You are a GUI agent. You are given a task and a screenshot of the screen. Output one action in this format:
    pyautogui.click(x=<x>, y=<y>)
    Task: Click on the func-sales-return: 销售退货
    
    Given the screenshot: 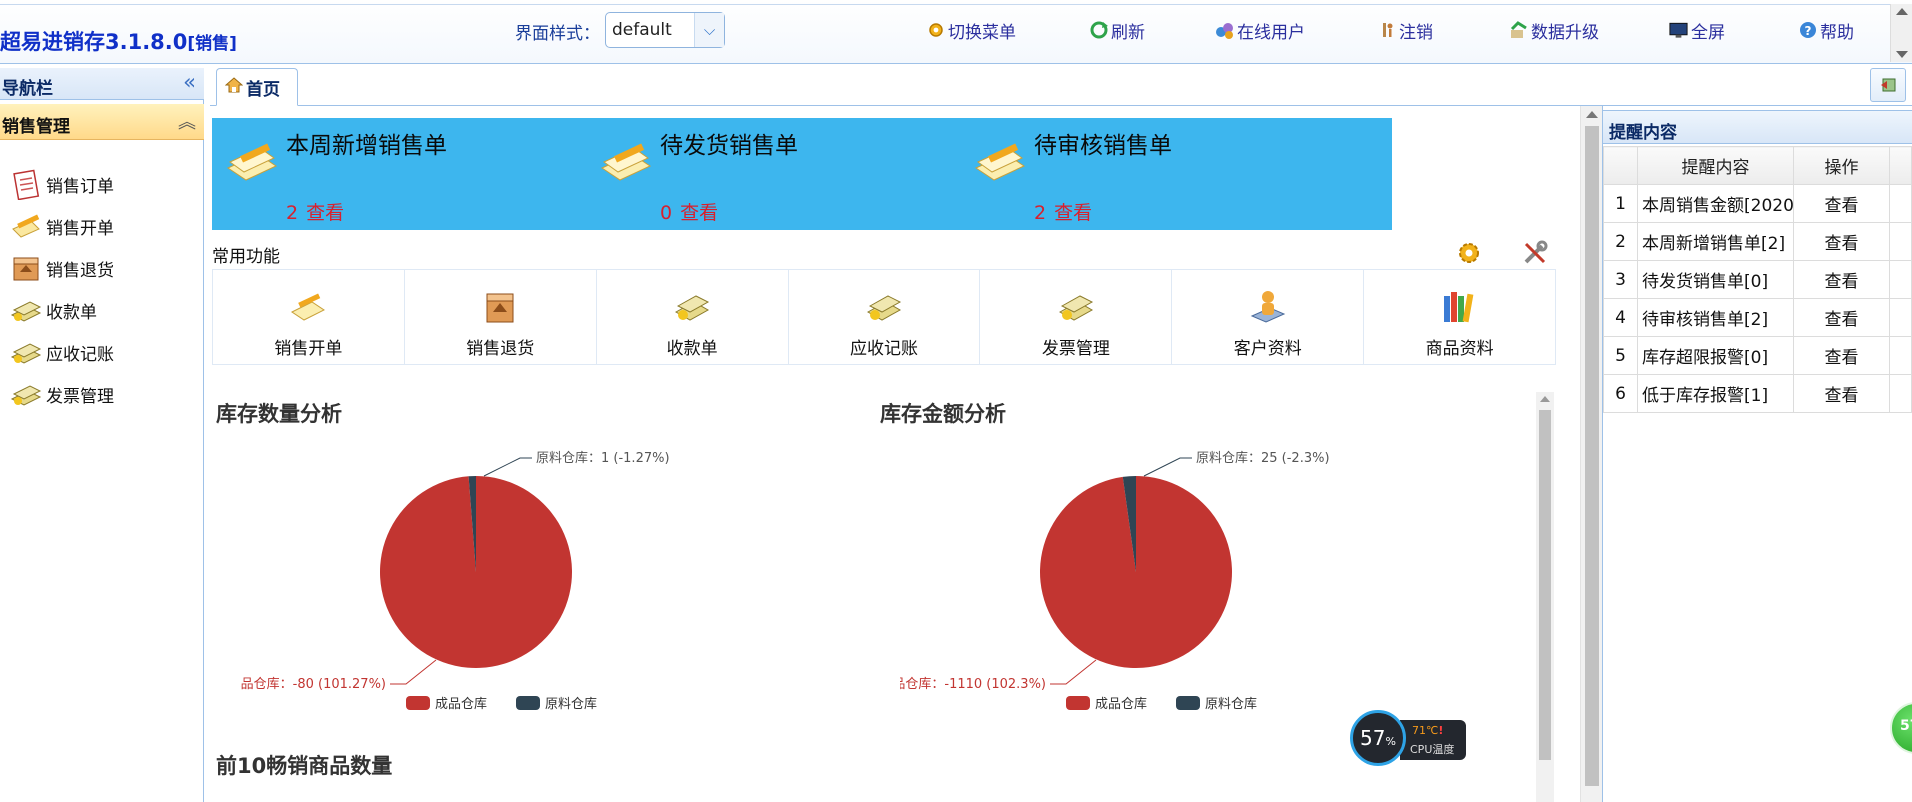 What is the action you would take?
    pyautogui.click(x=499, y=317)
    